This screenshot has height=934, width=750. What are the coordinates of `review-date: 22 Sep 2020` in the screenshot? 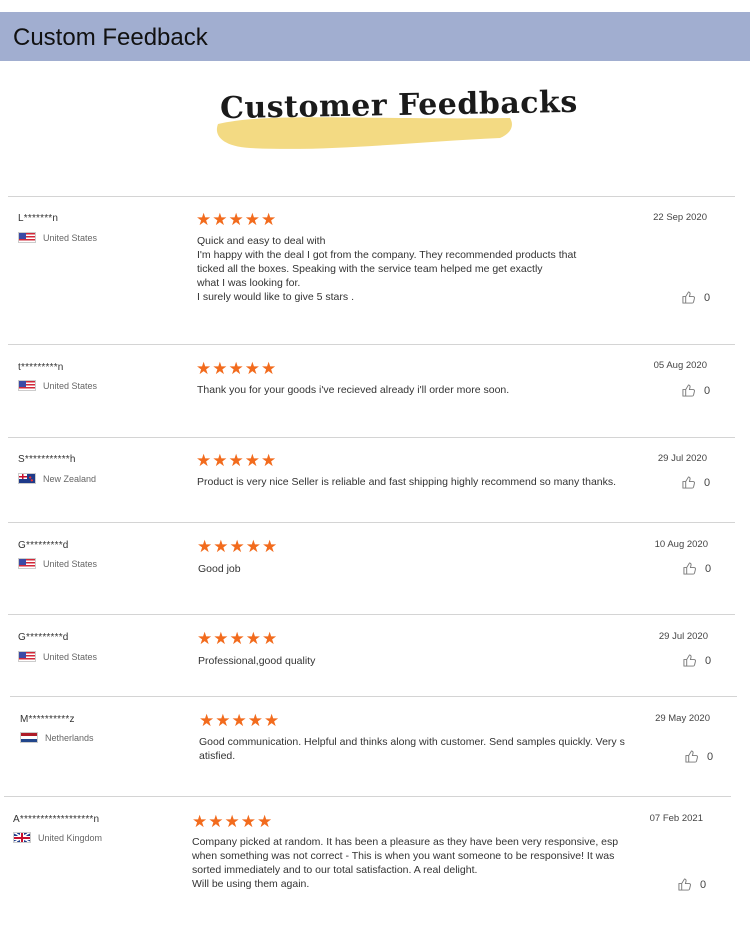 It's located at (680, 217).